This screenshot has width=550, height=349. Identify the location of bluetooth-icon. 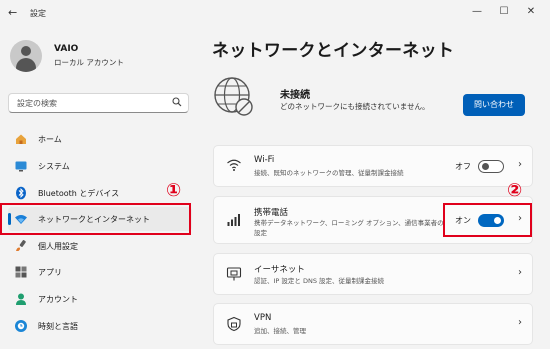
(21, 193).